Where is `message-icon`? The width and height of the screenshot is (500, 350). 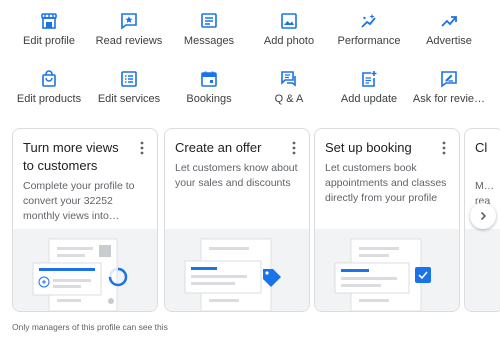 message-icon is located at coordinates (209, 20).